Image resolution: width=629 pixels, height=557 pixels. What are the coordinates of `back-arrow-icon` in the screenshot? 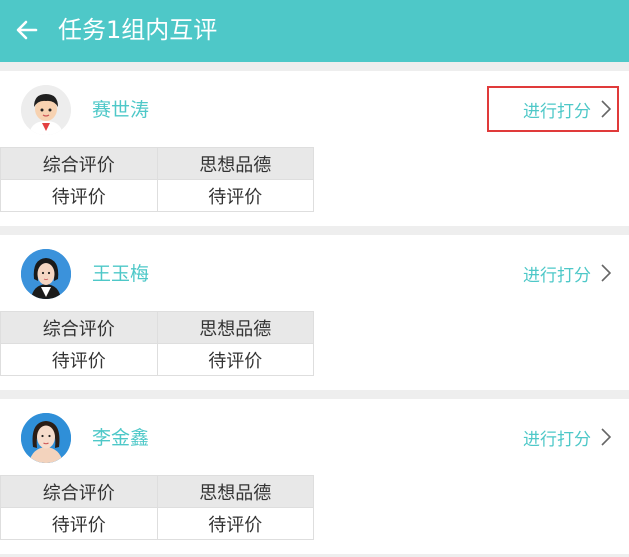 It's located at (27, 30).